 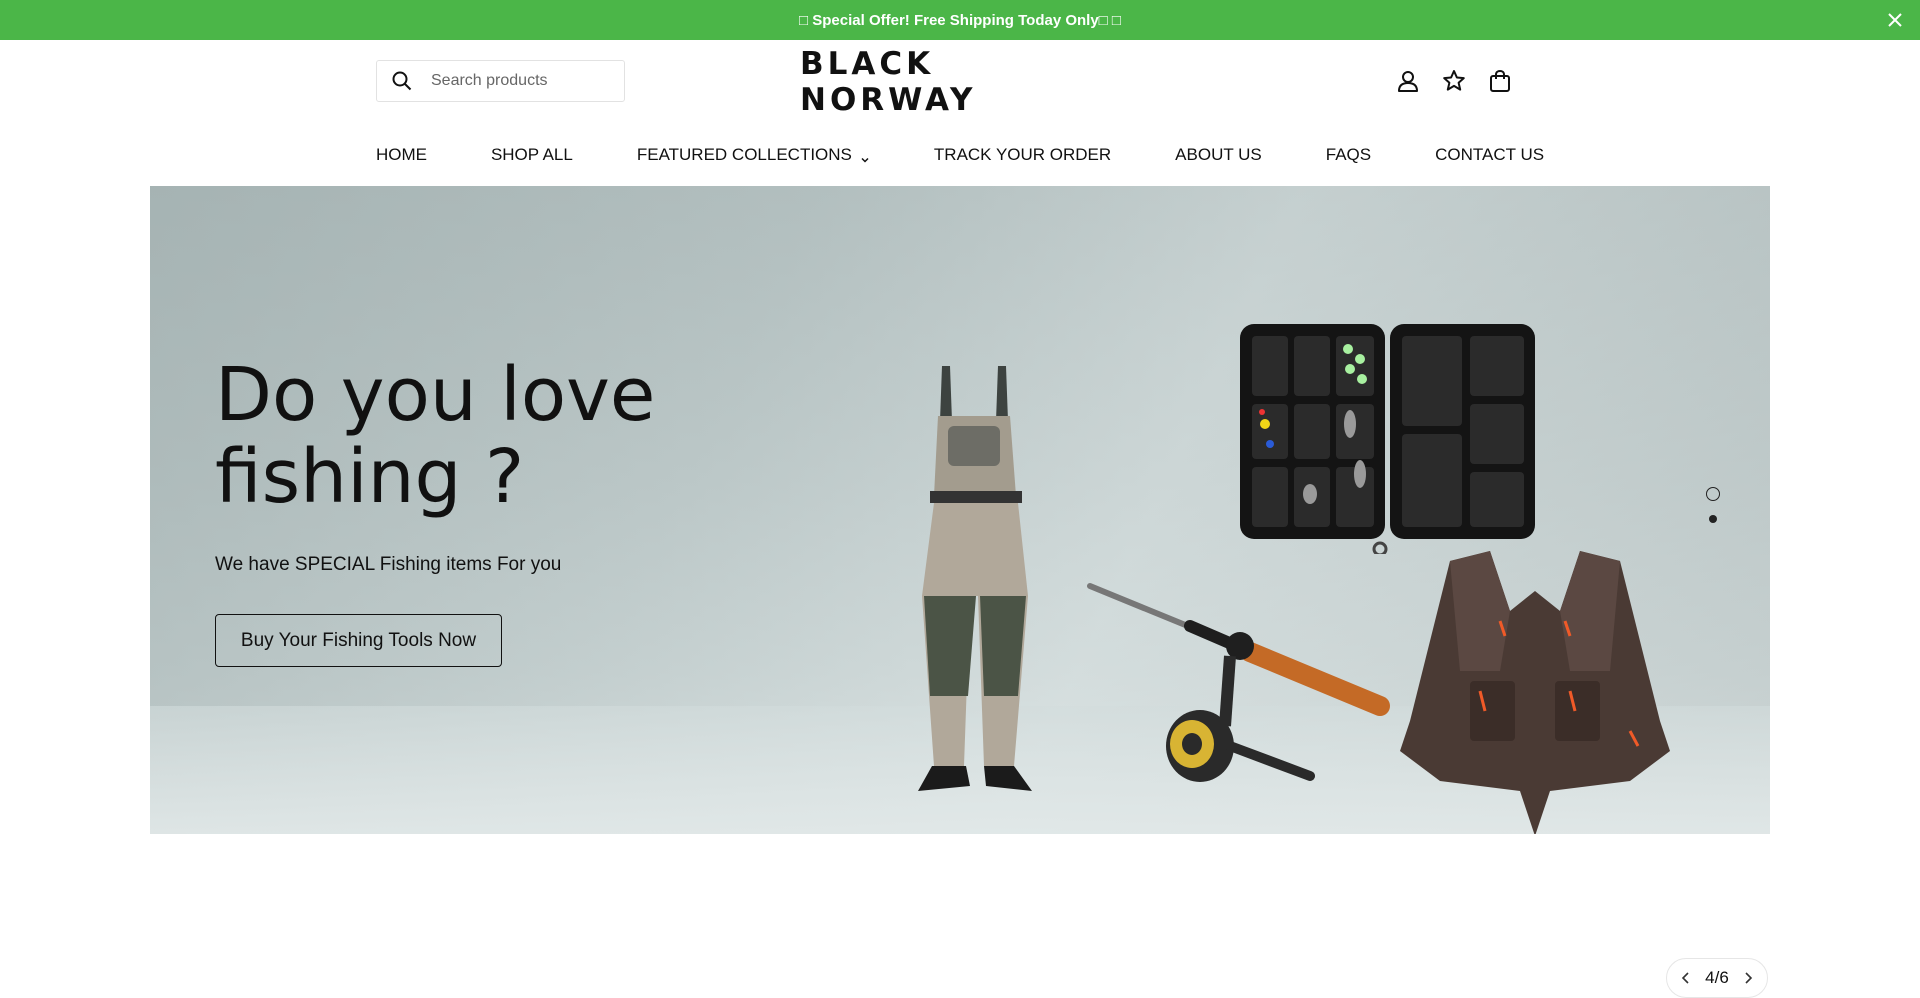 I want to click on slide-indicators, so click(x=1713, y=505).